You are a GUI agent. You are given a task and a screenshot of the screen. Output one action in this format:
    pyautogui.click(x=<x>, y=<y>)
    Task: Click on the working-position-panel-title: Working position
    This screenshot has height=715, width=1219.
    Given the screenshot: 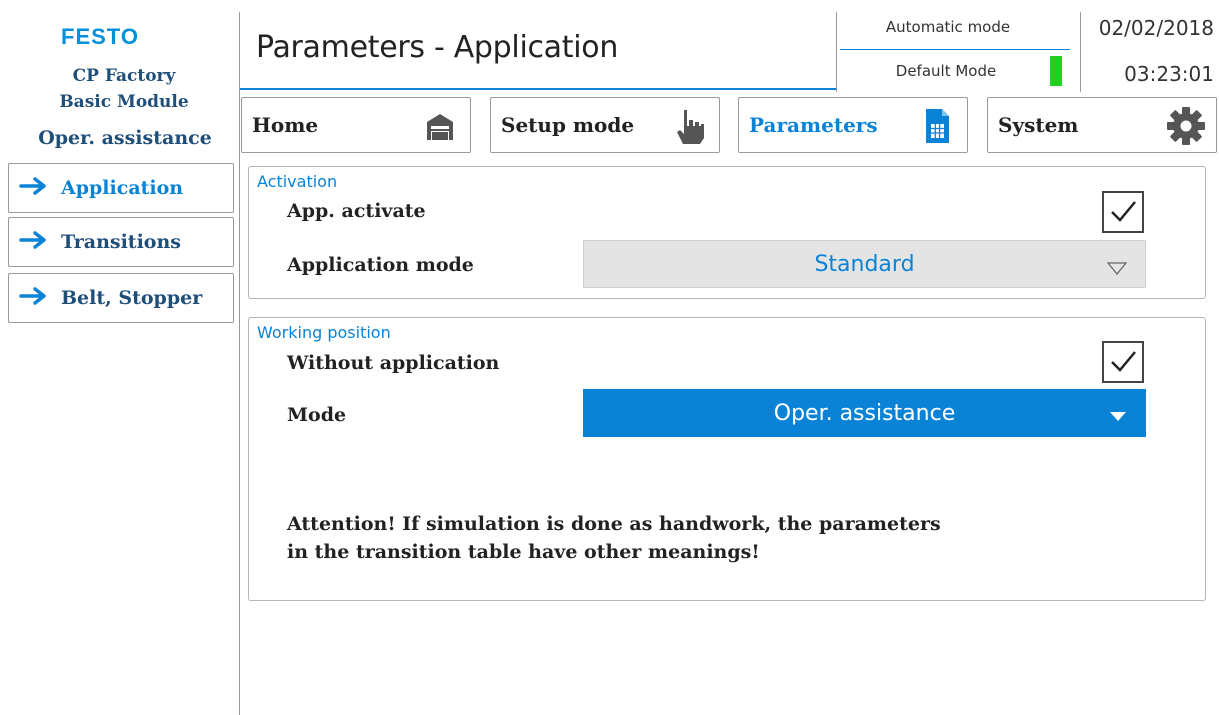 What is the action you would take?
    pyautogui.click(x=324, y=332)
    